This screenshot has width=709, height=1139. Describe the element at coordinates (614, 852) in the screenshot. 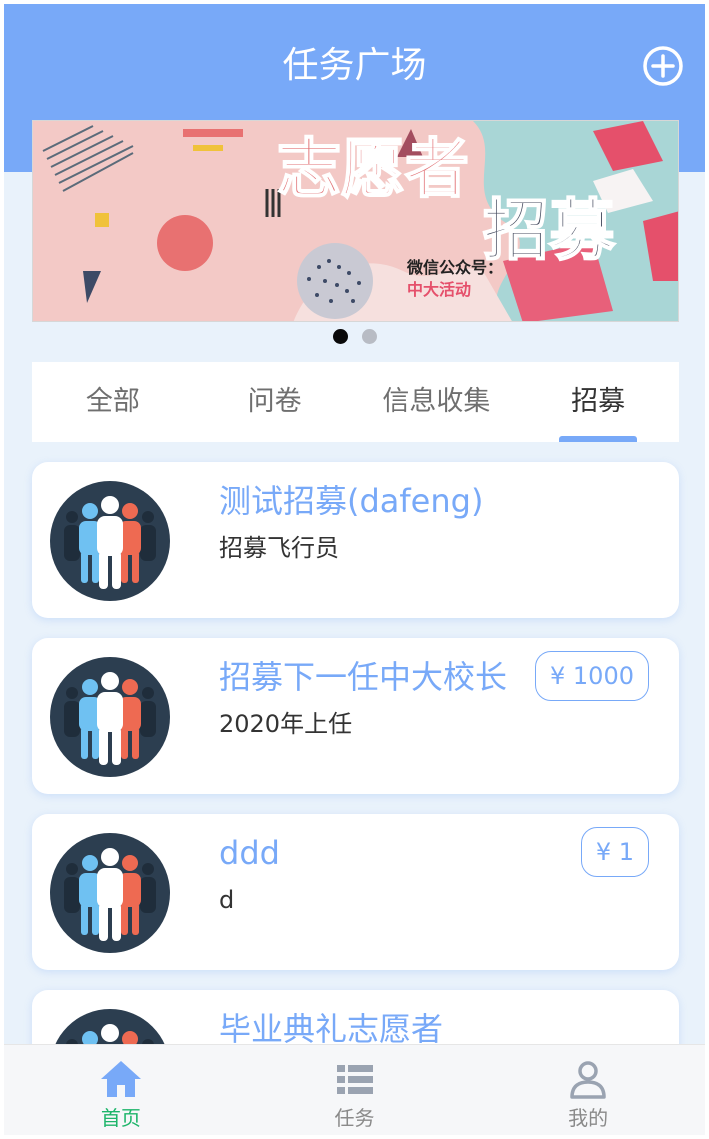

I see `price-badge: ¥ 1` at that location.